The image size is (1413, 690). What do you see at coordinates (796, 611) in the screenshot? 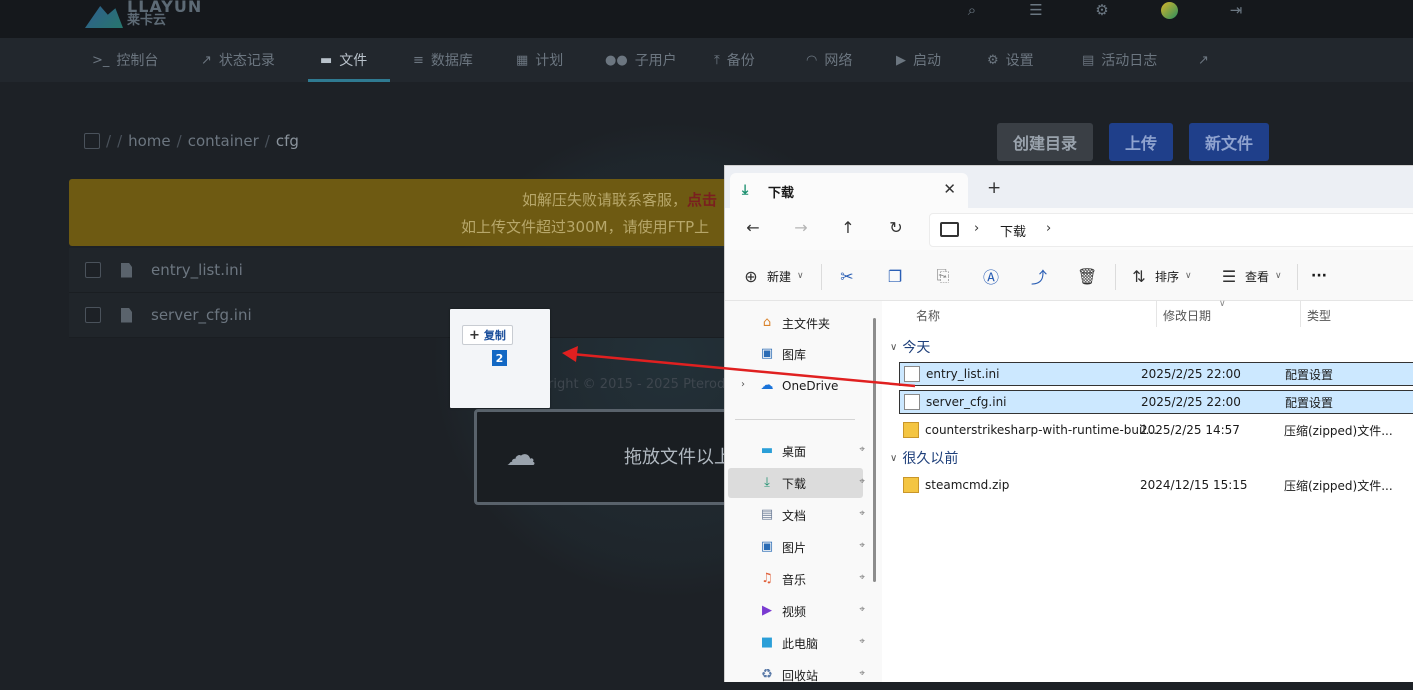
I see `sidebar-item-videos: ▶ 视频 ⌖` at bounding box center [796, 611].